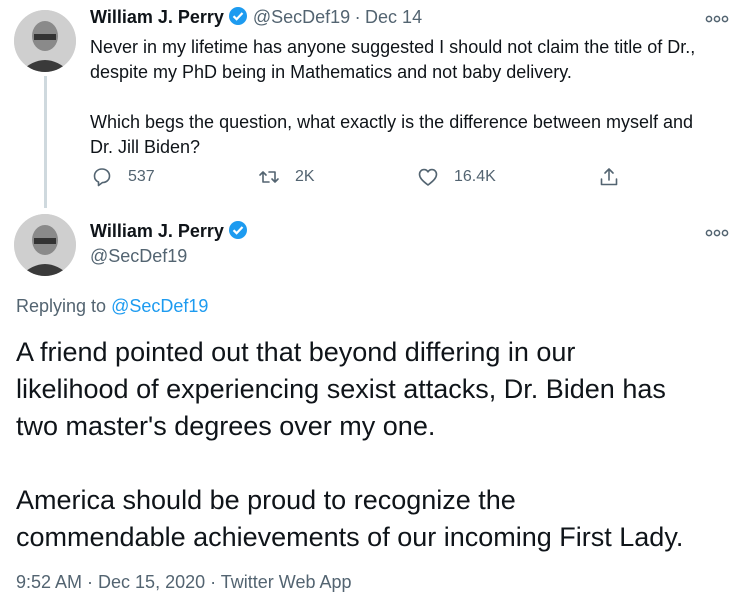  I want to click on replying-to: Replying to @SecDef19, so click(112, 306).